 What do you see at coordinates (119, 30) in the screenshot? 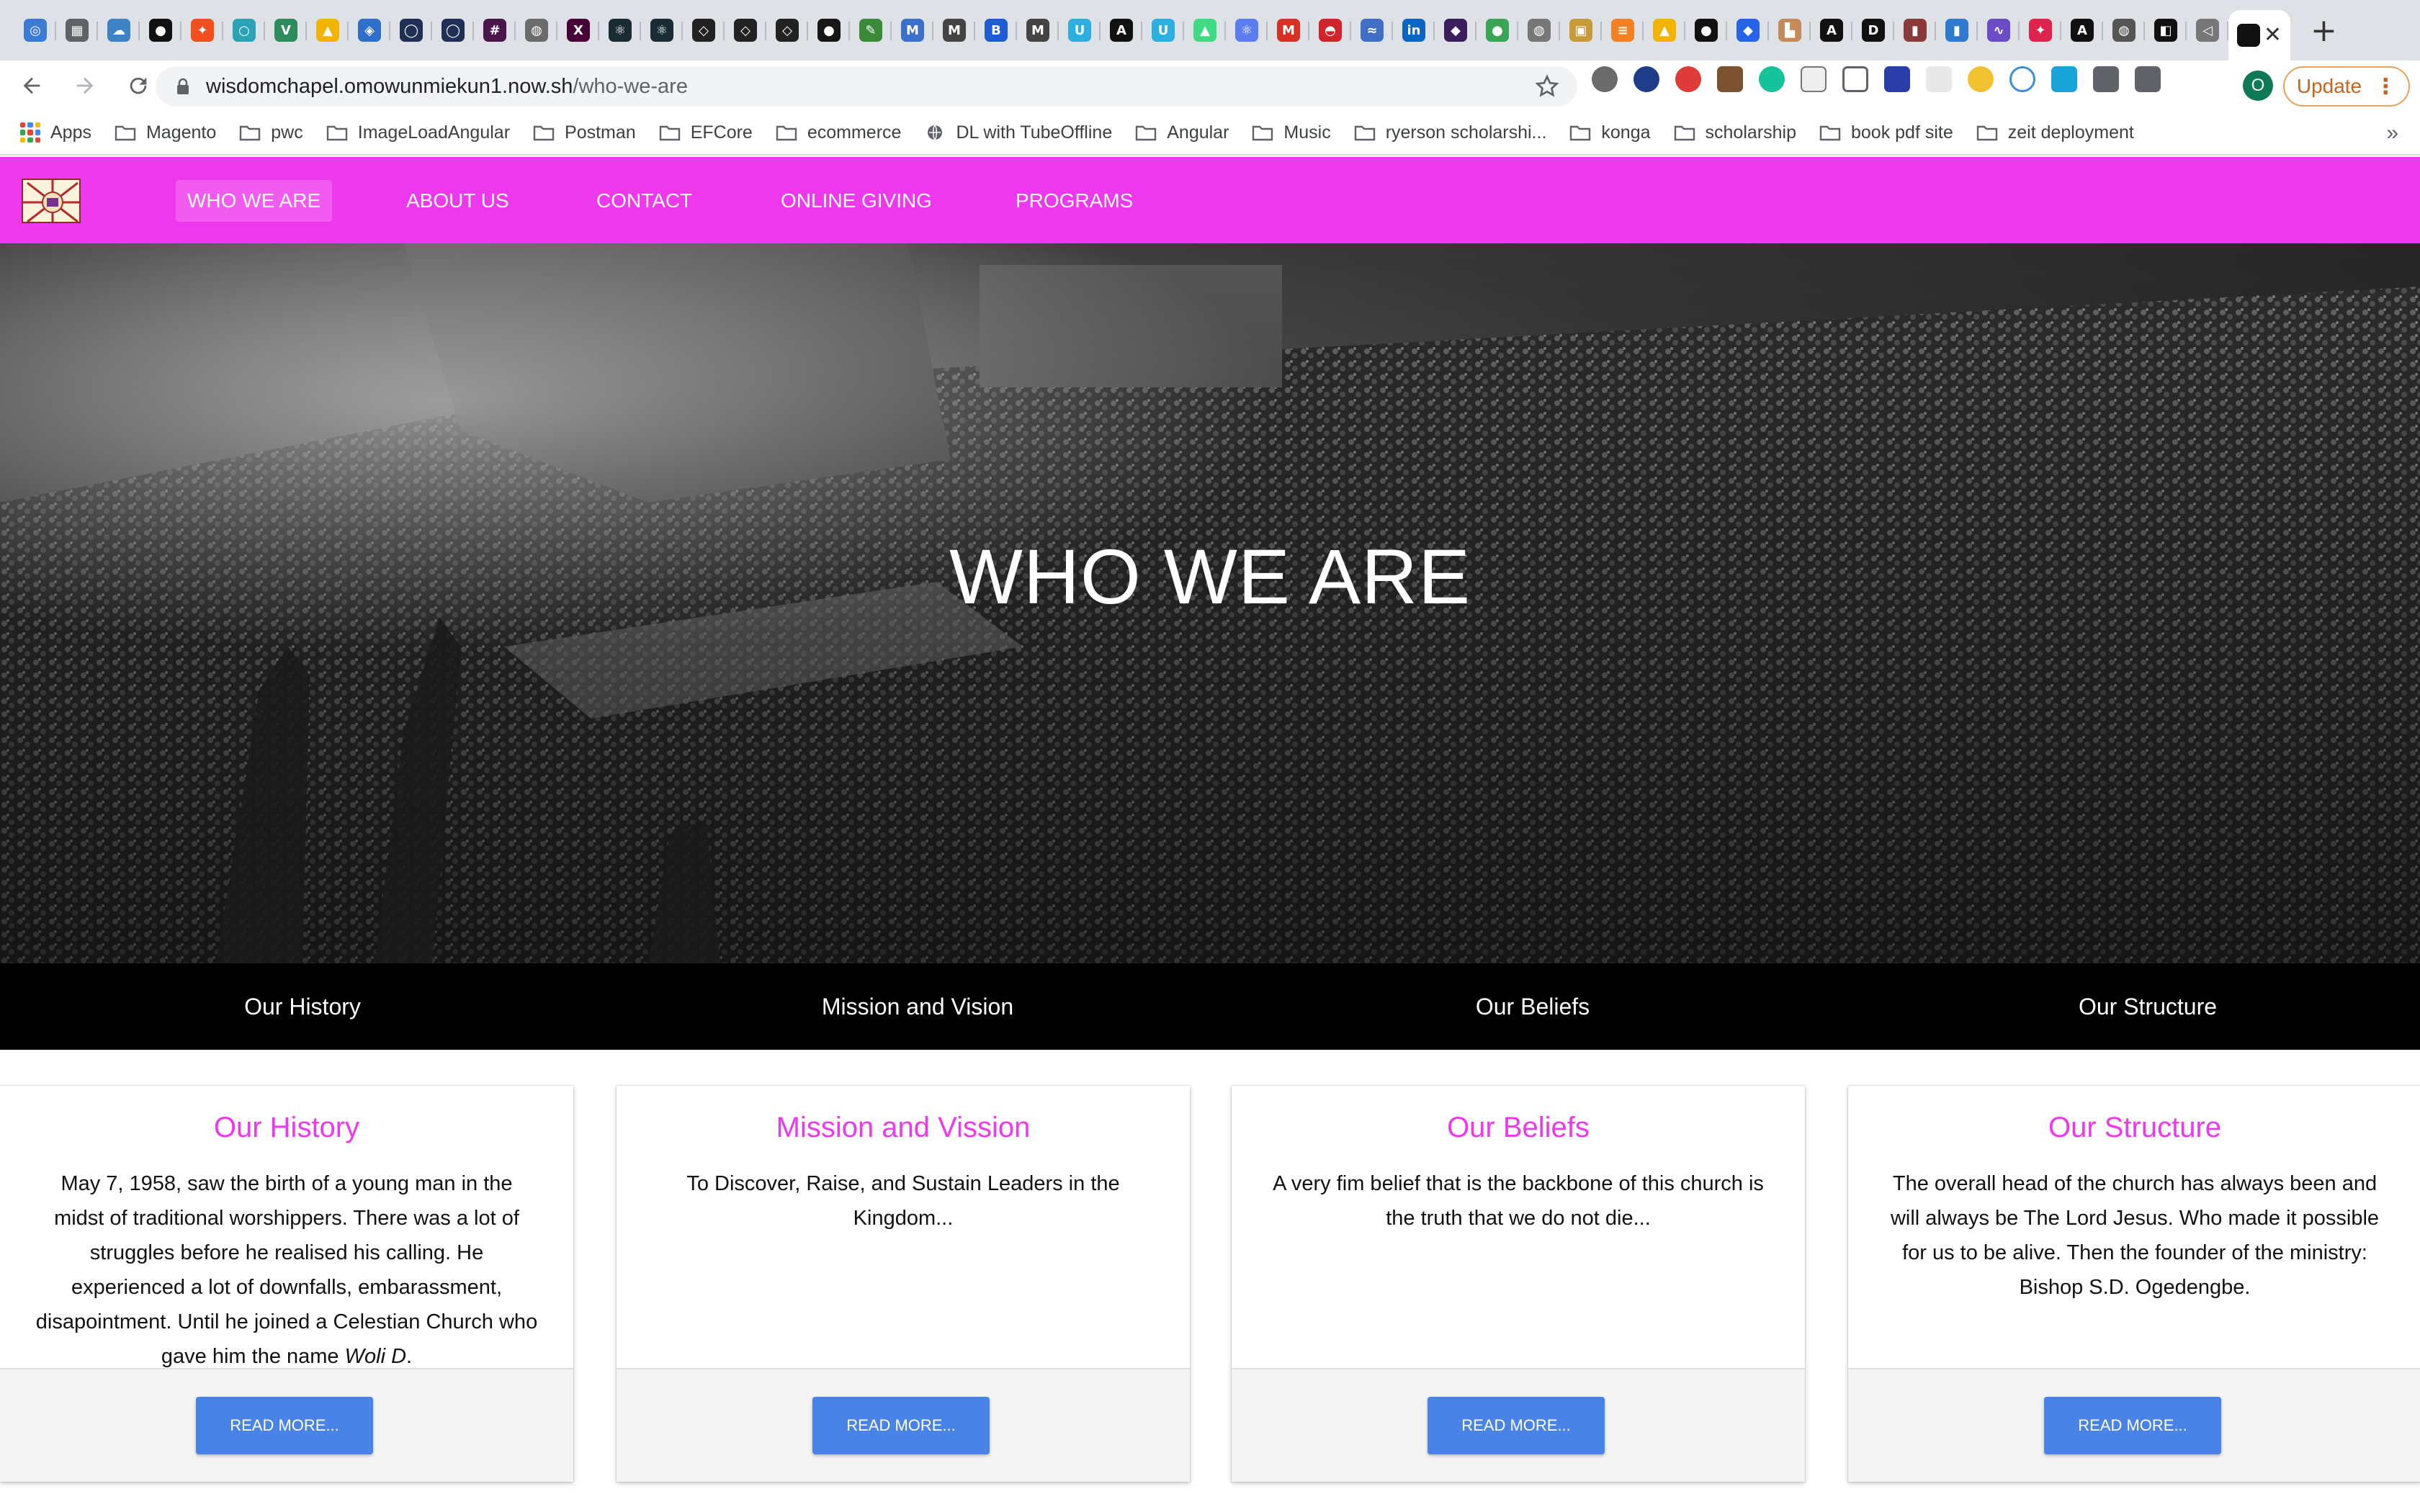
I see `browser-tab: ☁` at bounding box center [119, 30].